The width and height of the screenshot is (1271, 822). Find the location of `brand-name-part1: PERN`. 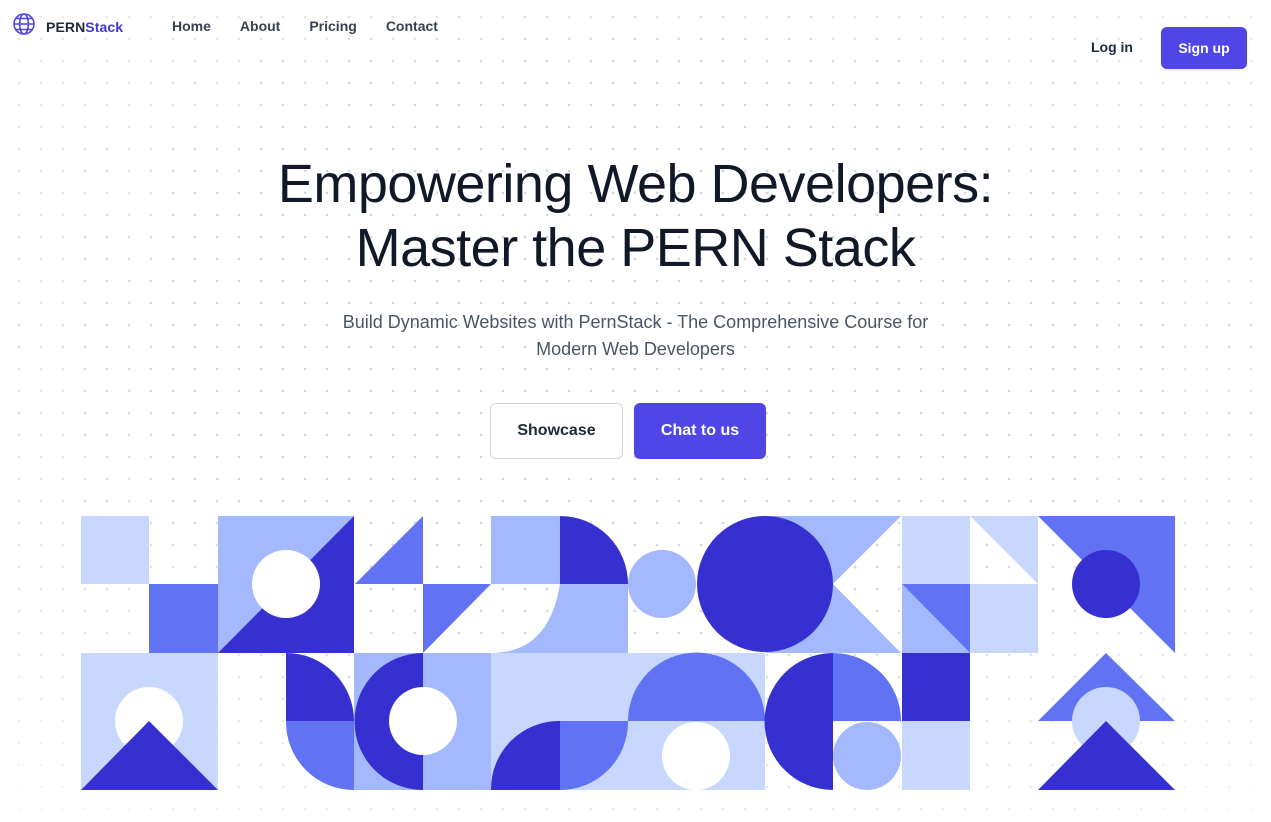

brand-name-part1: PERN is located at coordinates (66, 26).